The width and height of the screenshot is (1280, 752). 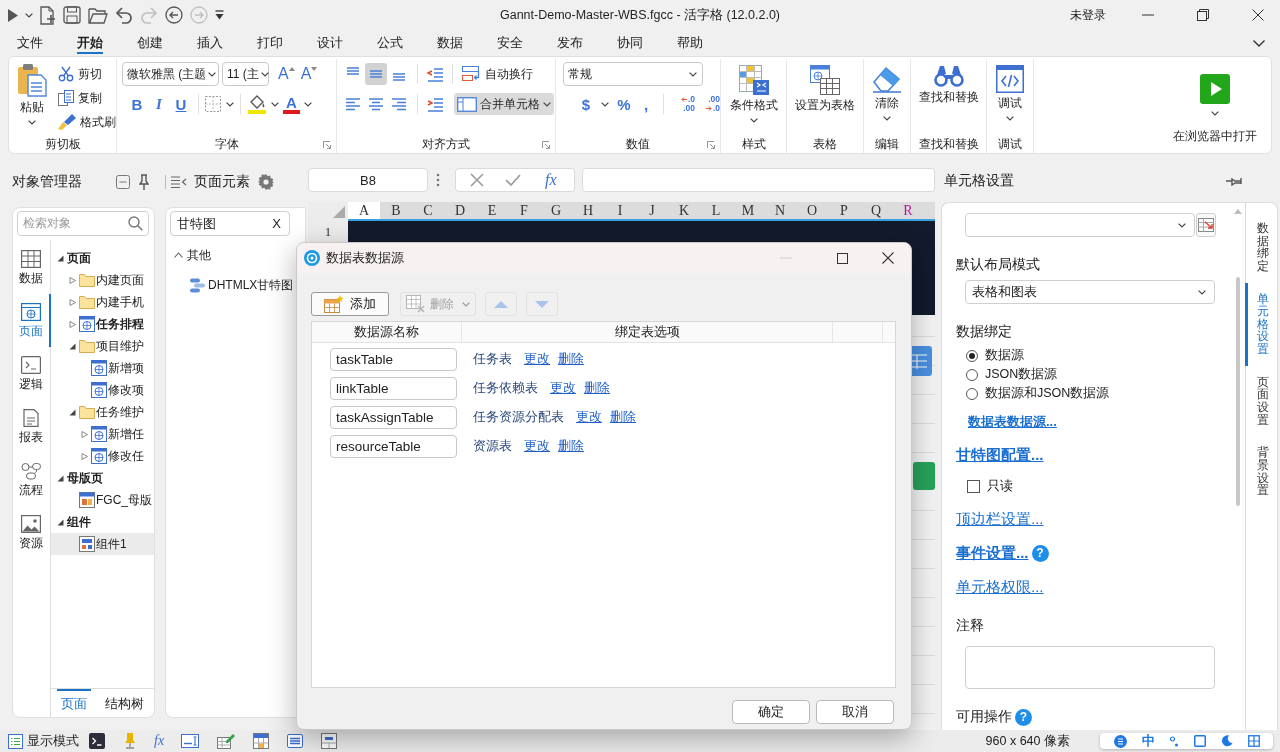 What do you see at coordinates (219, 15) in the screenshot?
I see `customize-dropdown-icon` at bounding box center [219, 15].